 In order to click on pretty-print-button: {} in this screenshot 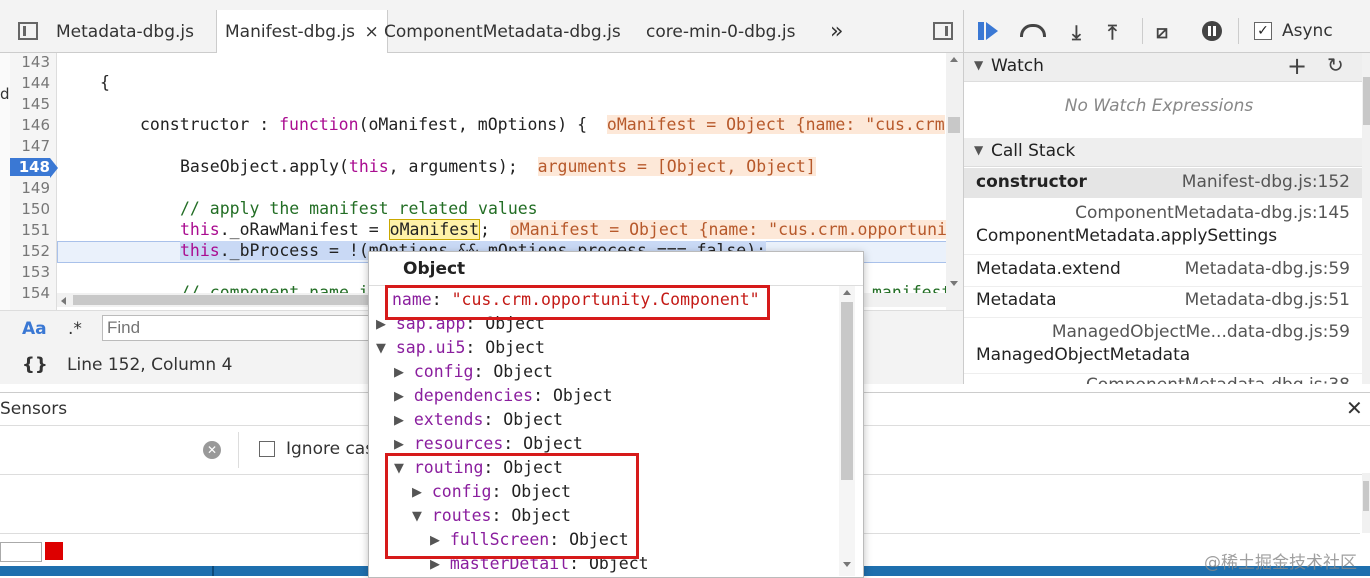, I will do `click(35, 364)`.